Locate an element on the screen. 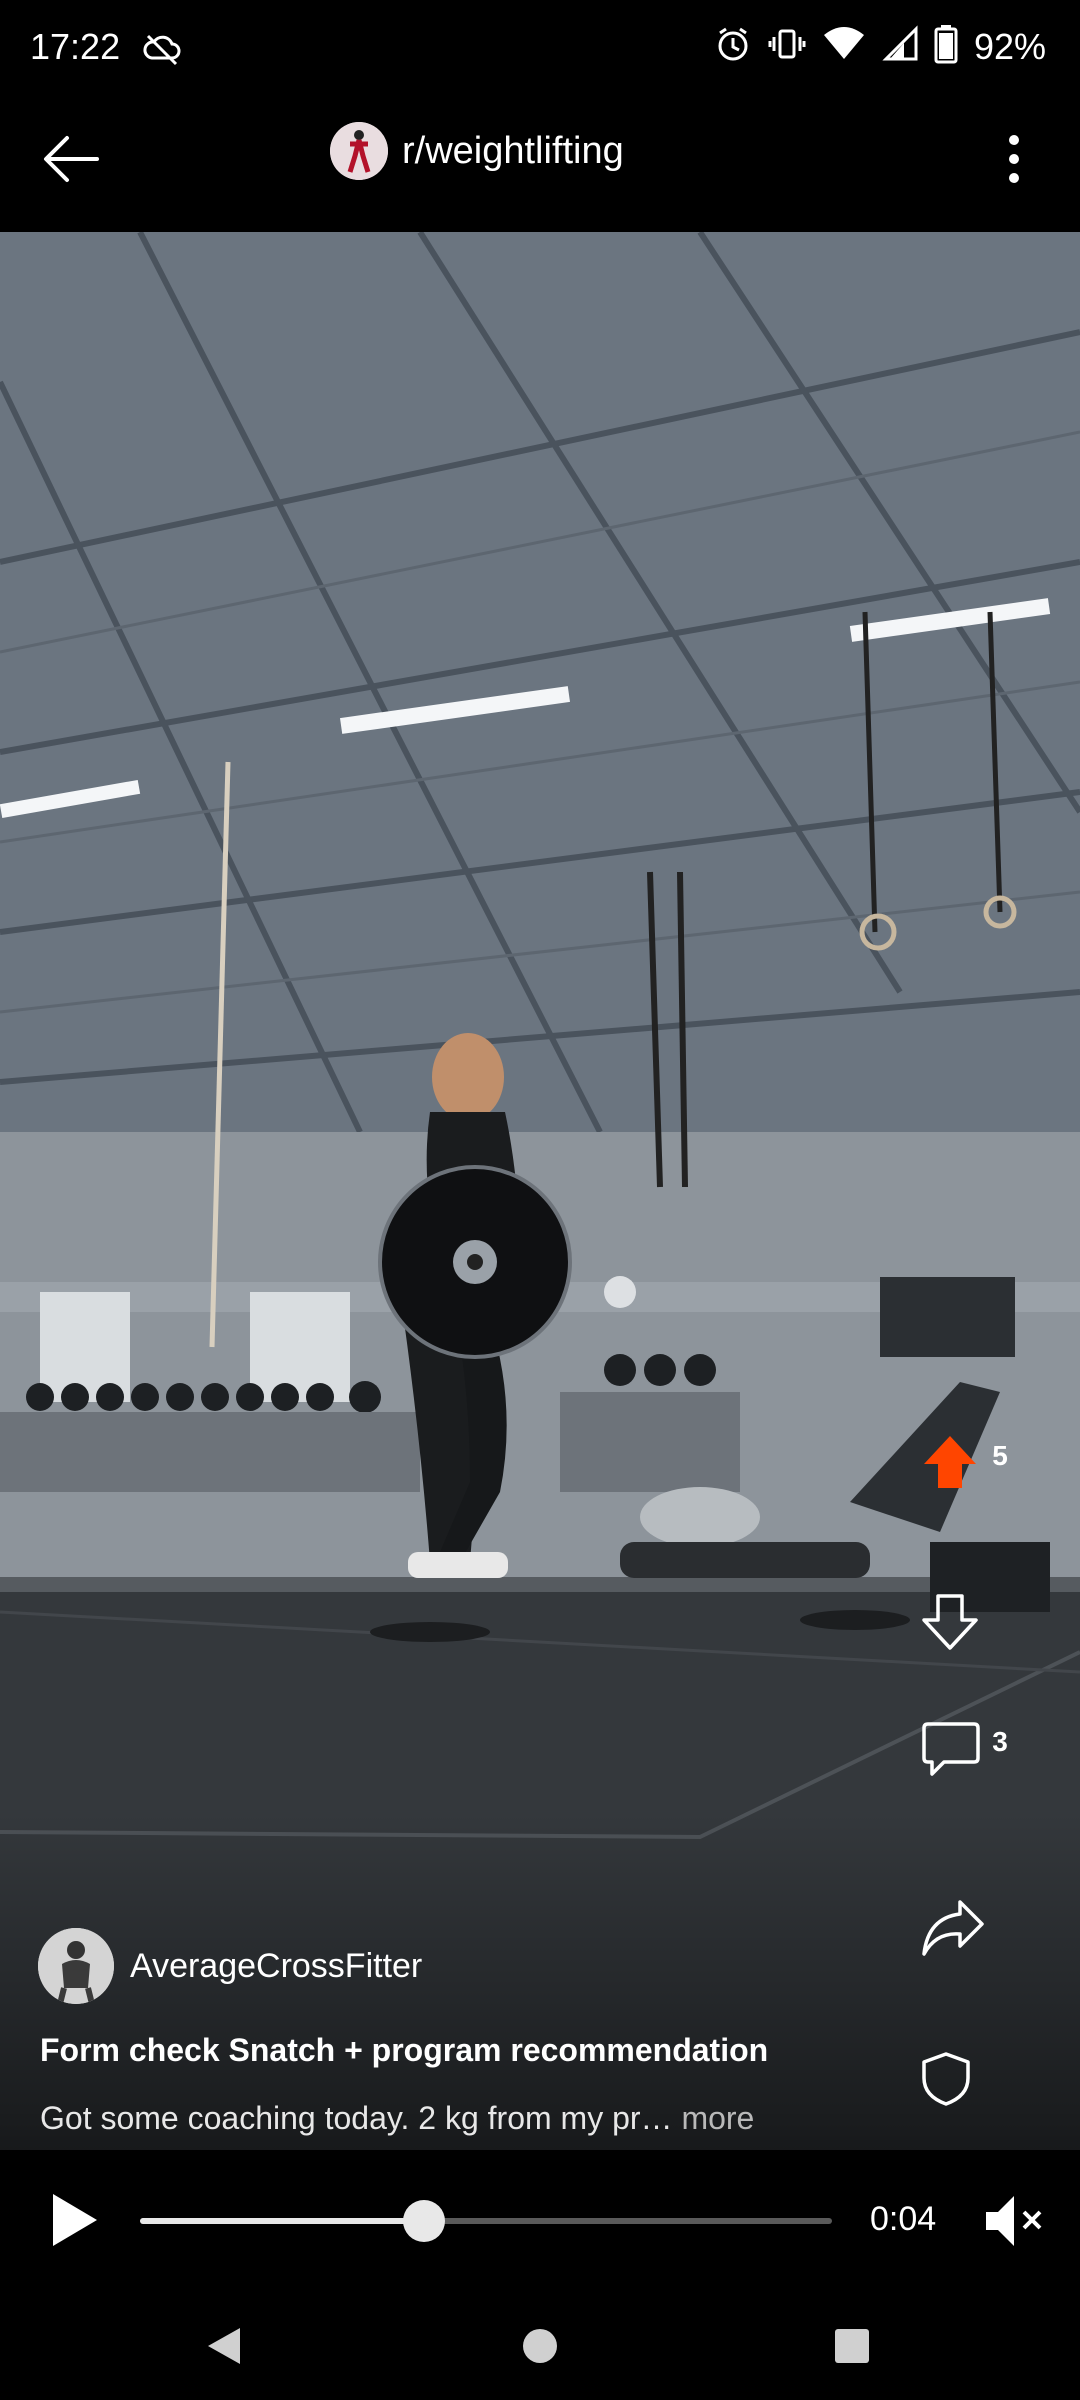 The image size is (1080, 2400). back-button is located at coordinates (71, 159).